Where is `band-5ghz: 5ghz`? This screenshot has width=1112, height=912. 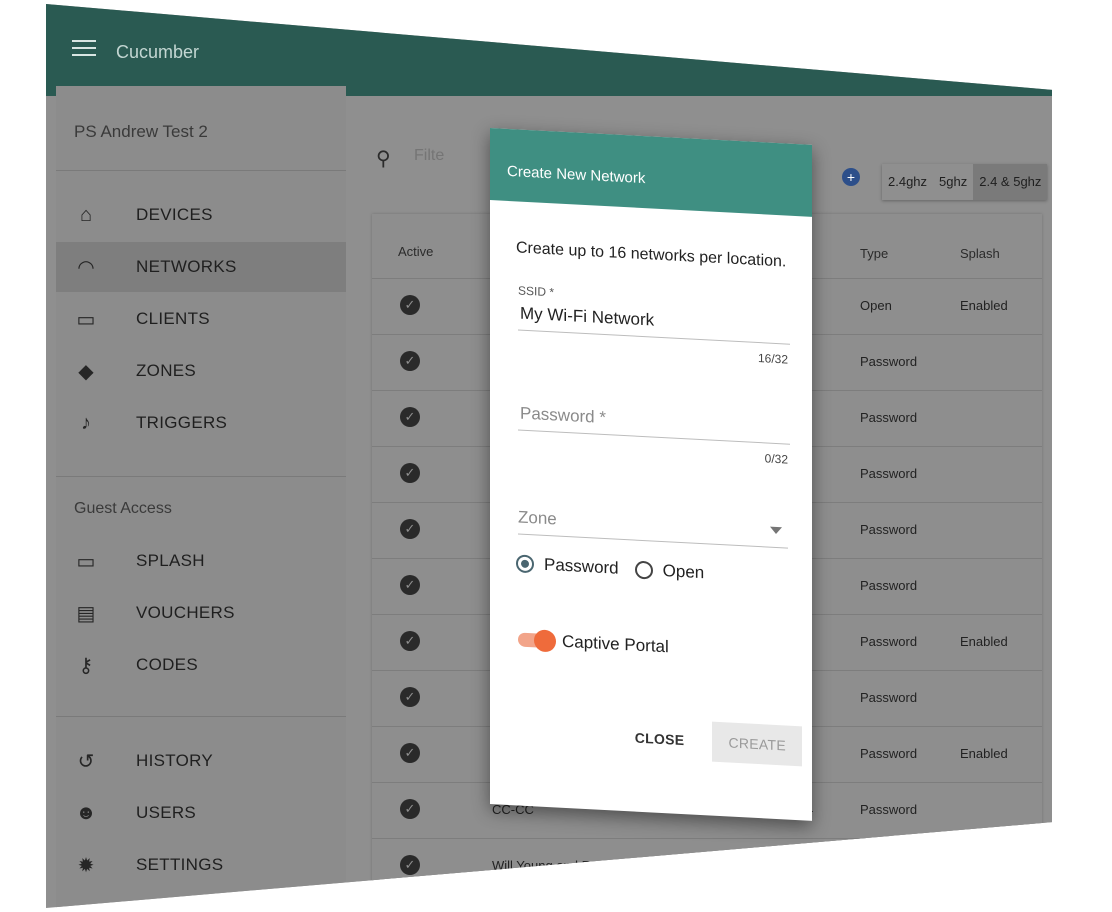 band-5ghz: 5ghz is located at coordinates (953, 182).